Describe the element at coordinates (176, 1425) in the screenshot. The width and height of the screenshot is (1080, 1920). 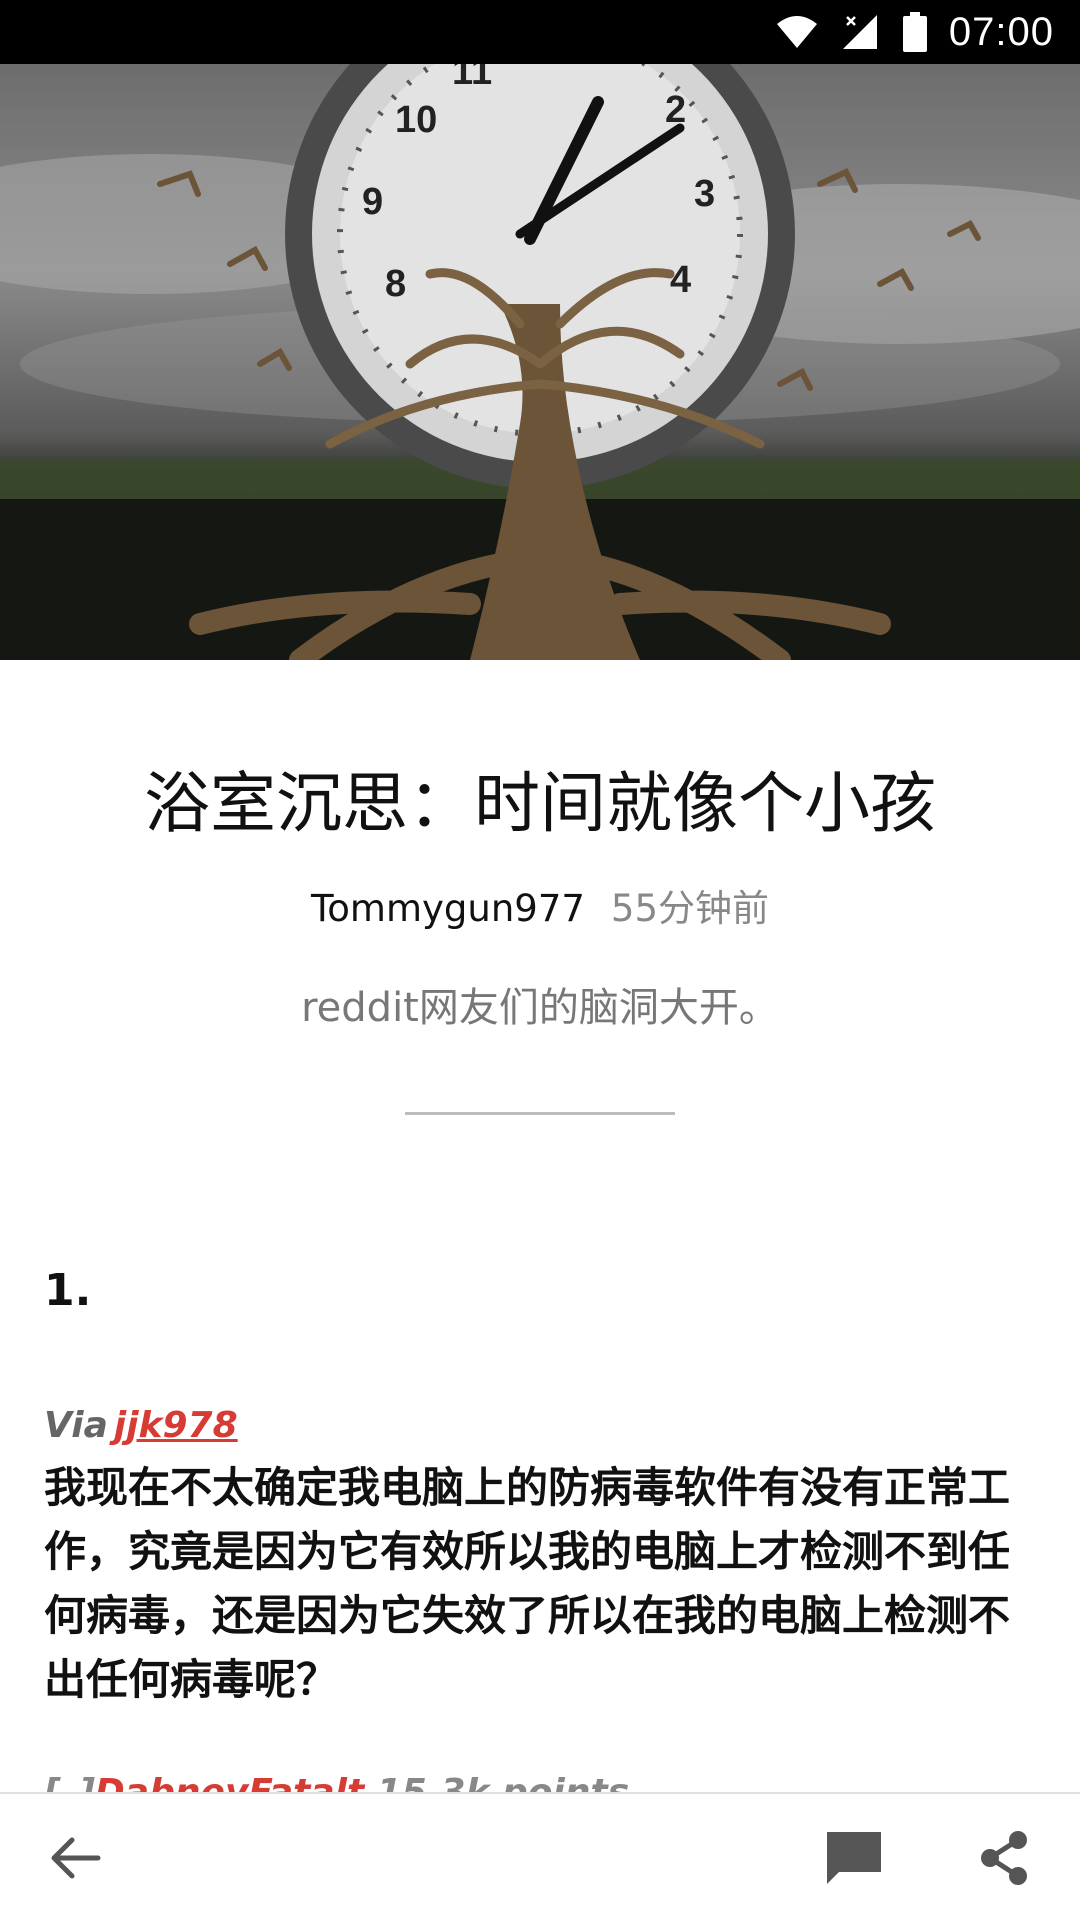
I see `via-user-link: jjk978` at that location.